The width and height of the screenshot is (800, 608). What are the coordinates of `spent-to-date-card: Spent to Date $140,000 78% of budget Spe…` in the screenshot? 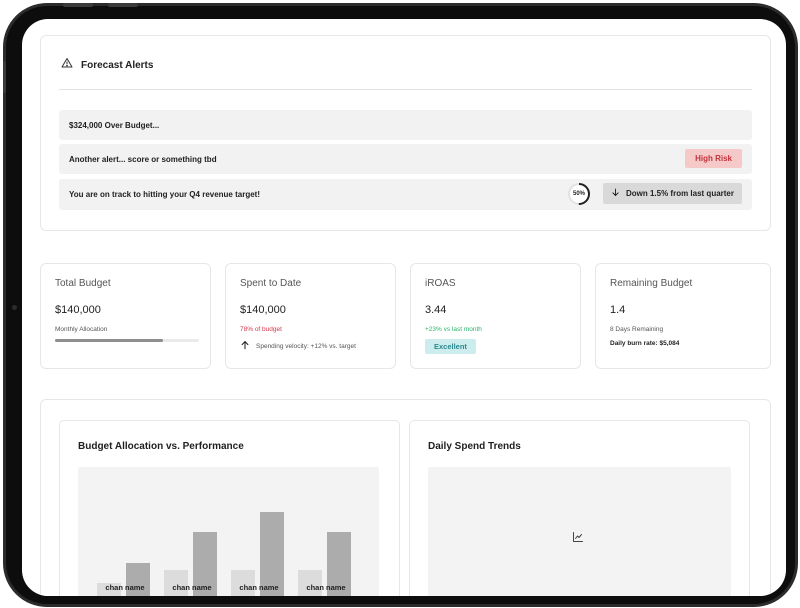 It's located at (310, 316).